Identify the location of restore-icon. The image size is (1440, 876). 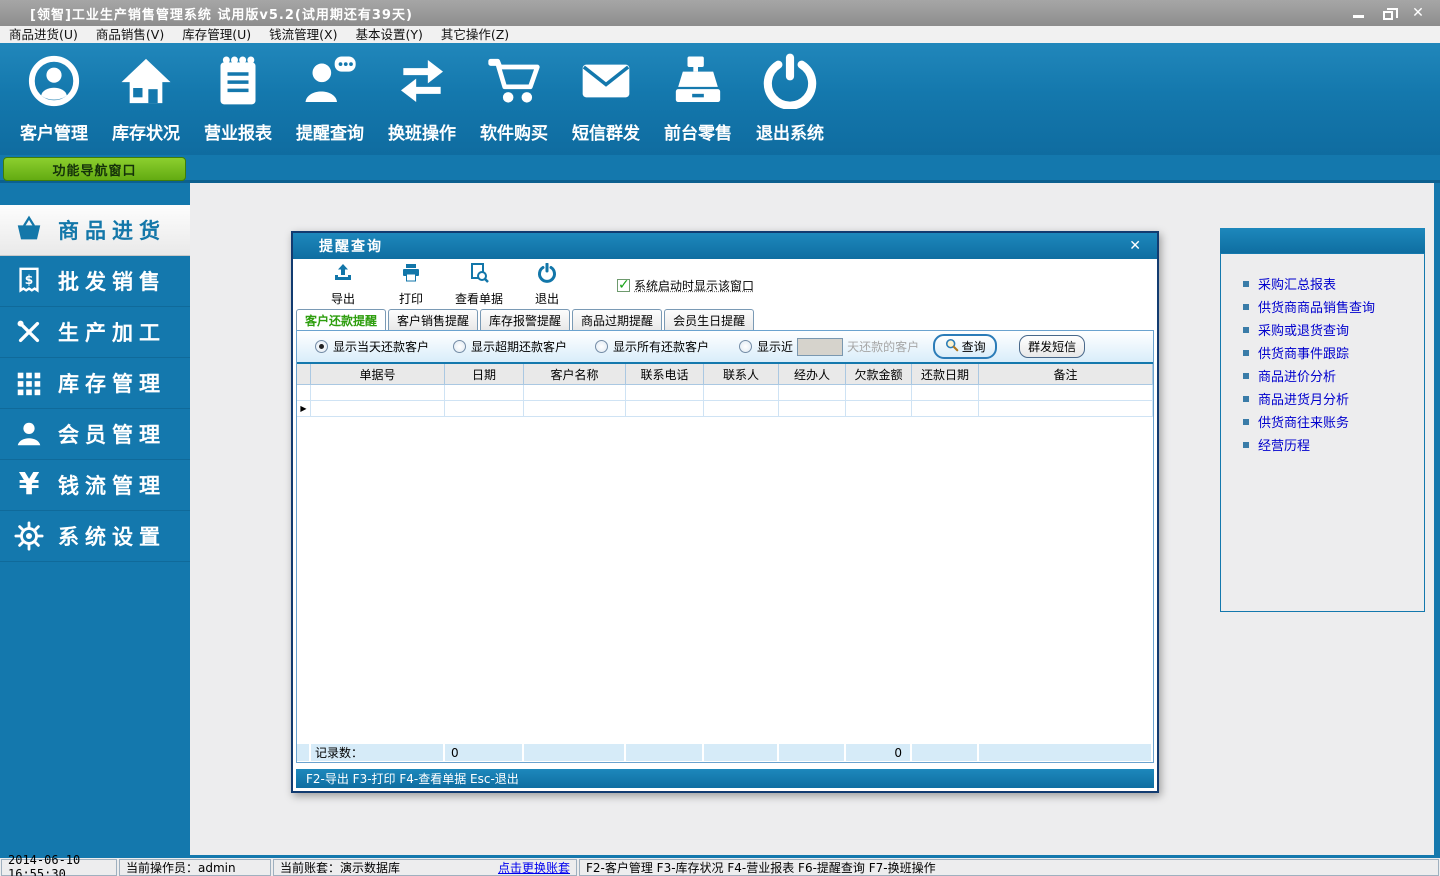
(1389, 13).